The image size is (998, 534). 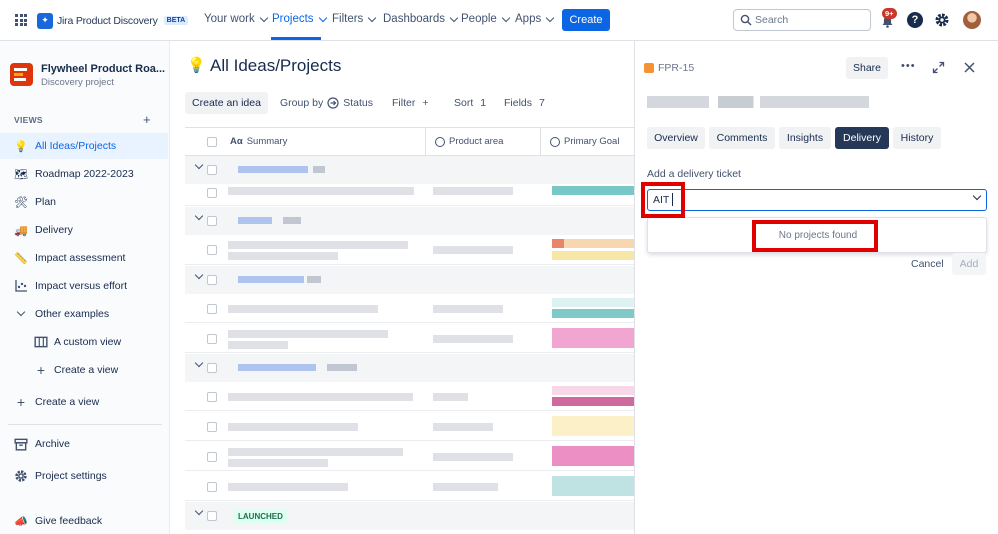 What do you see at coordinates (969, 264) in the screenshot?
I see `add-button: Add` at bounding box center [969, 264].